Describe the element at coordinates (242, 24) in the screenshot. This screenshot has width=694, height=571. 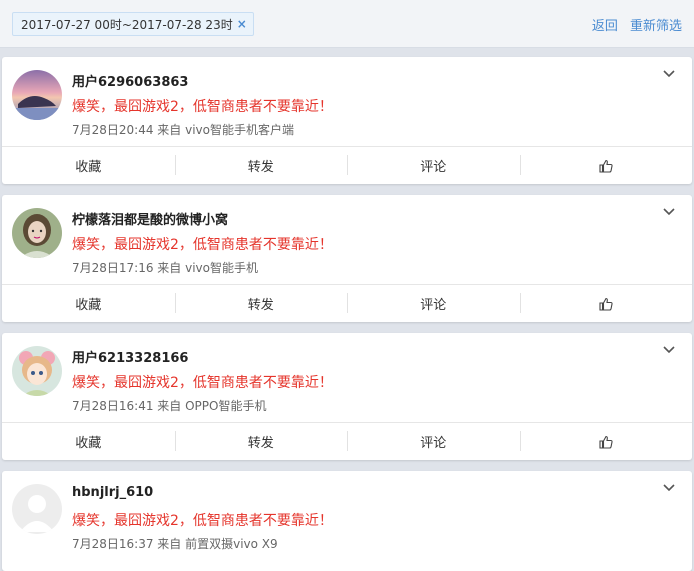
I see `remove-tag-icon: ×` at that location.